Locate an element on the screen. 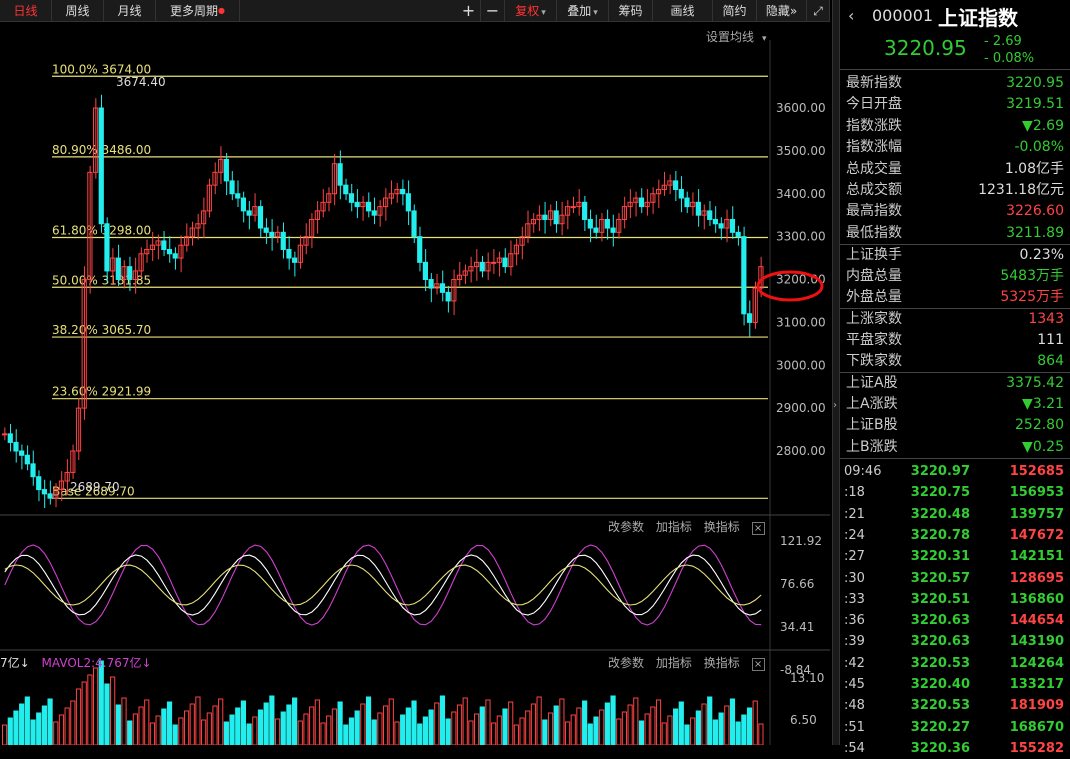 This screenshot has width=1070, height=759. chips-button: 筹码 is located at coordinates (631, 11).